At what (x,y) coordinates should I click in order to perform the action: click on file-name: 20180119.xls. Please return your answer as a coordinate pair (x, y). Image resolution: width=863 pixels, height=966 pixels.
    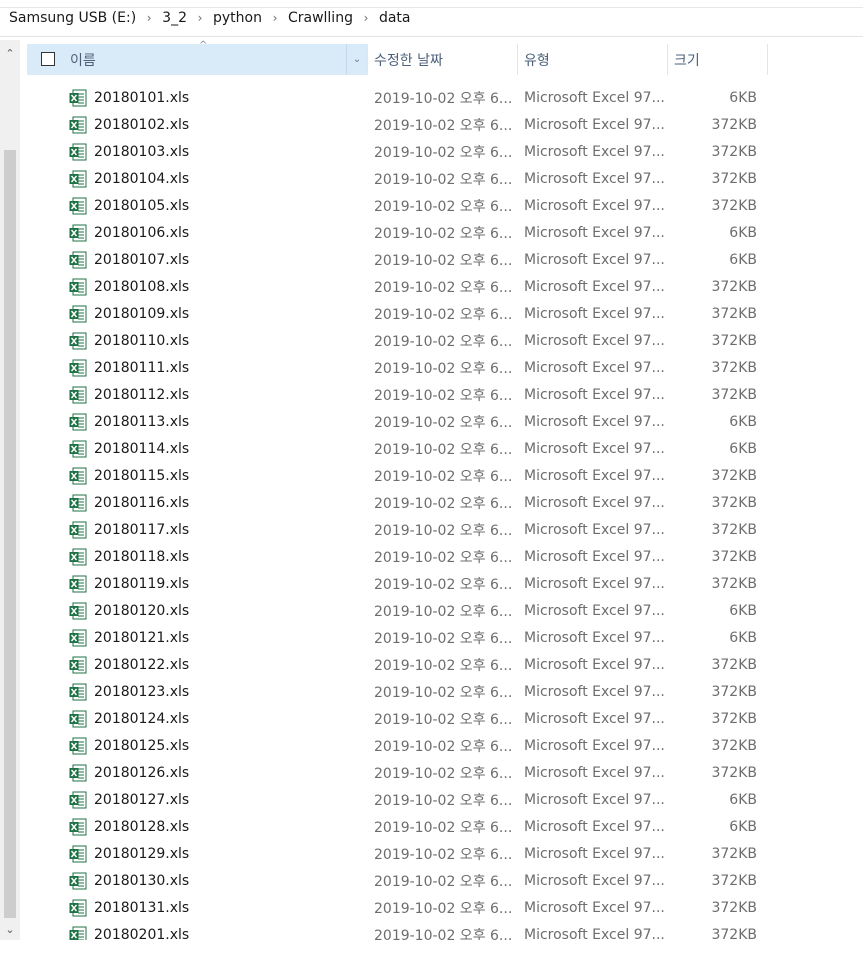
    Looking at the image, I should click on (142, 583).